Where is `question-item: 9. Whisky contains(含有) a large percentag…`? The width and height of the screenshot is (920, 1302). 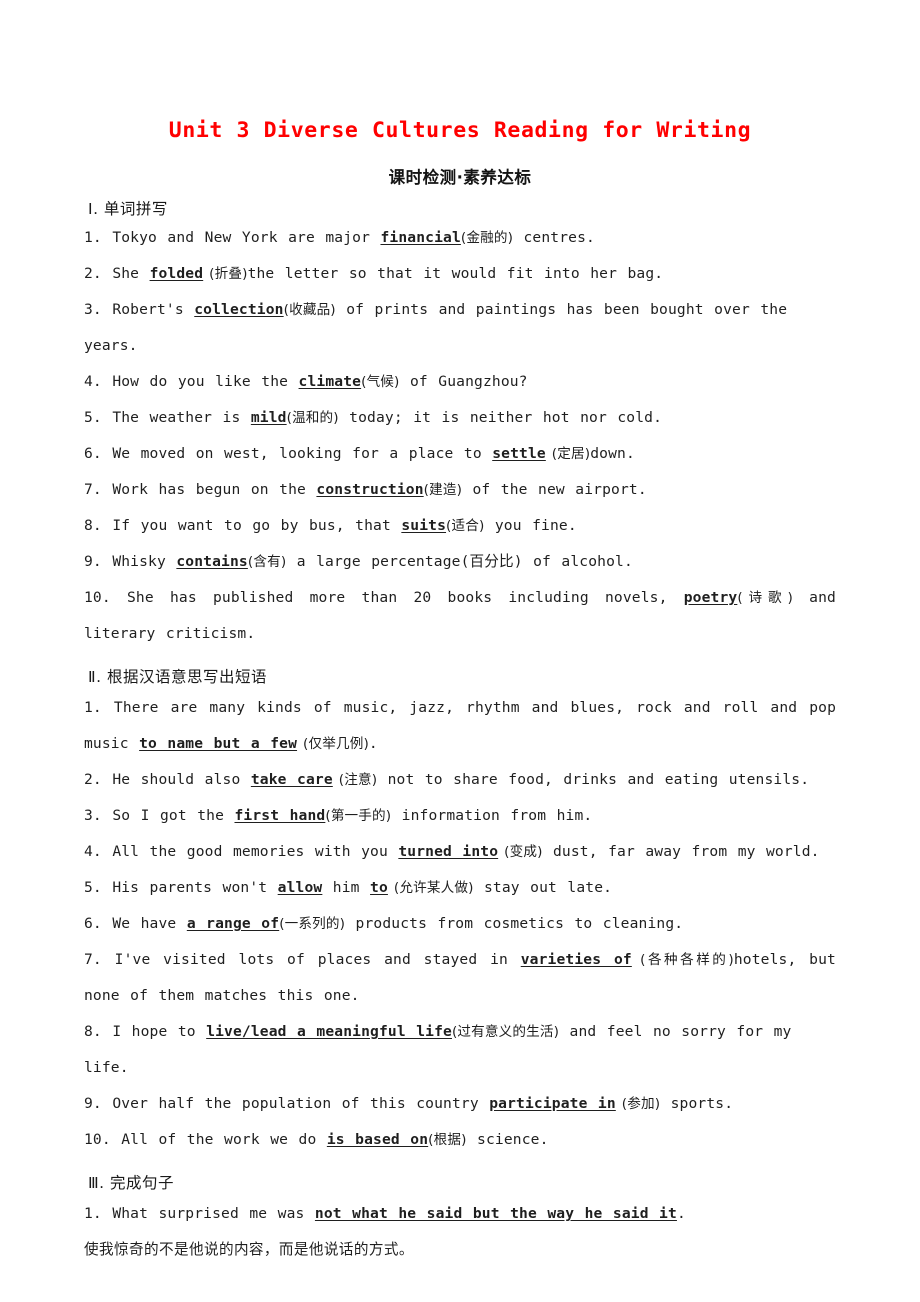
question-item: 9. Whisky contains(含有) a large percentag… is located at coordinates (460, 562).